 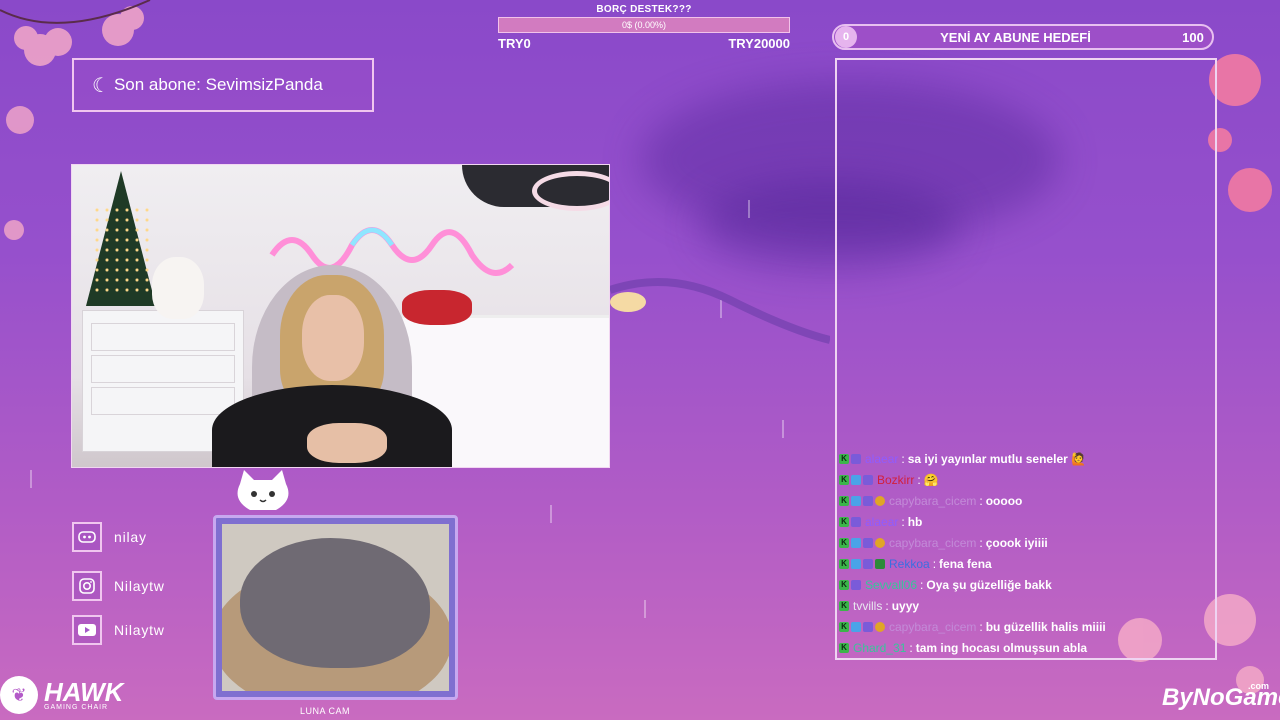 I want to click on cat-cam, so click(x=335, y=607).